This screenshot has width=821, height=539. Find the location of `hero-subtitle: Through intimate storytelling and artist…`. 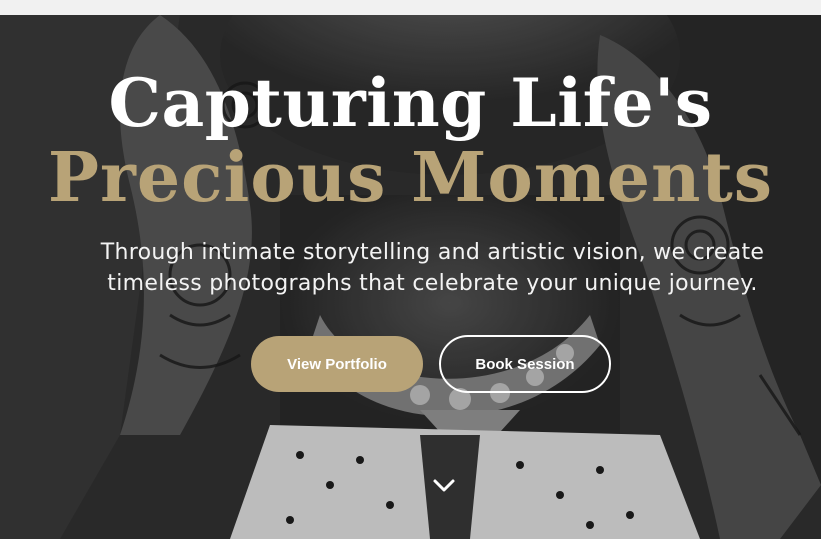

hero-subtitle: Through intimate storytelling and artist… is located at coordinates (432, 268).